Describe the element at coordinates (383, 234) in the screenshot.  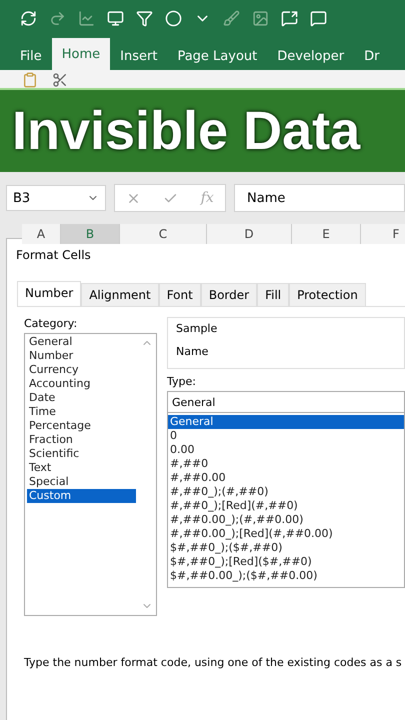
I see `column-header: F` at that location.